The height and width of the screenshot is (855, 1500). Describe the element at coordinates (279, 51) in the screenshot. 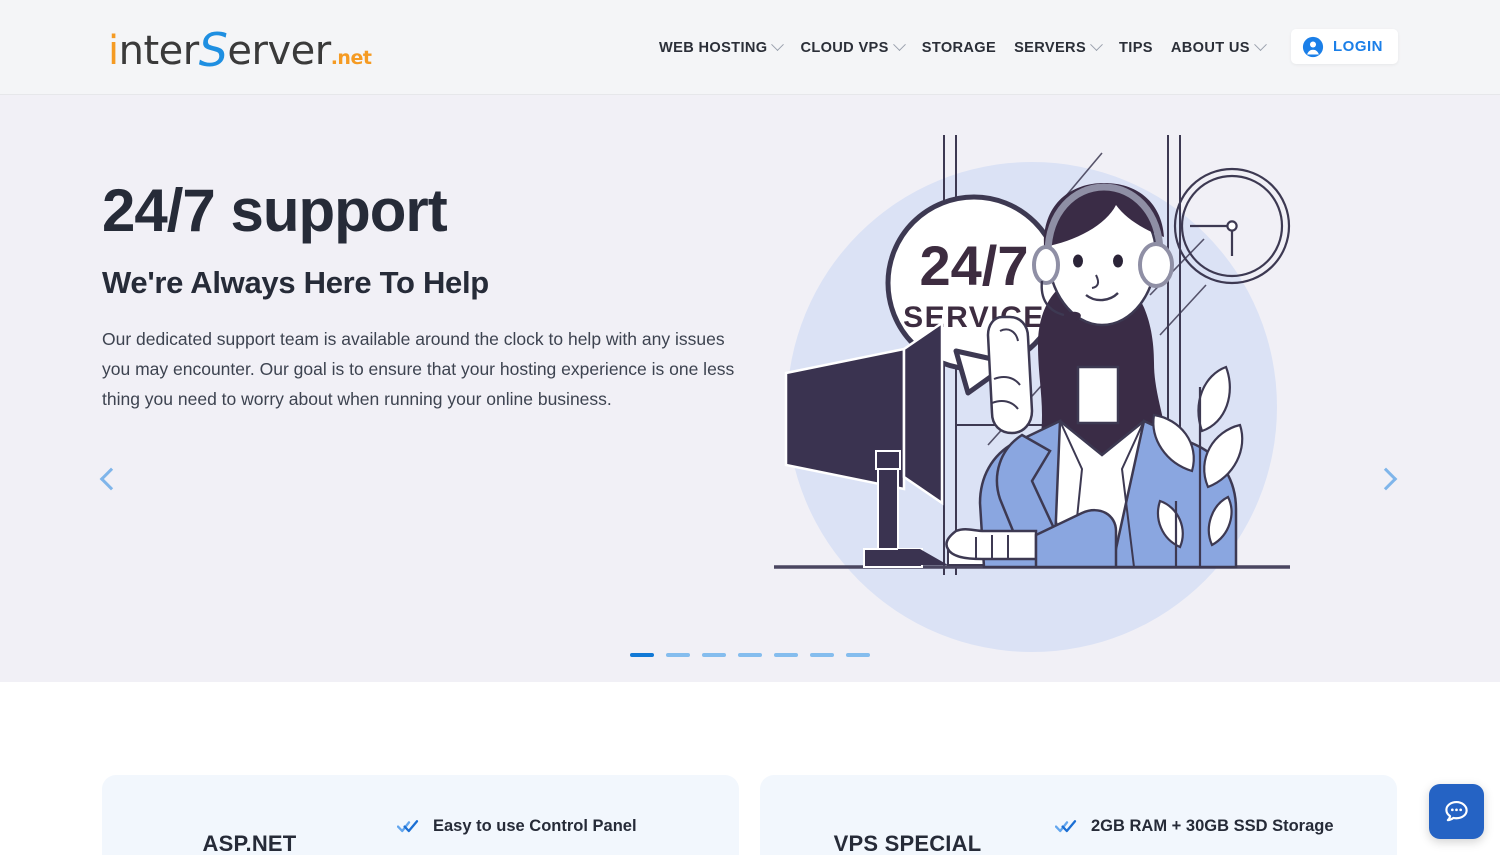

I see `logo-part-erver: erver` at that location.